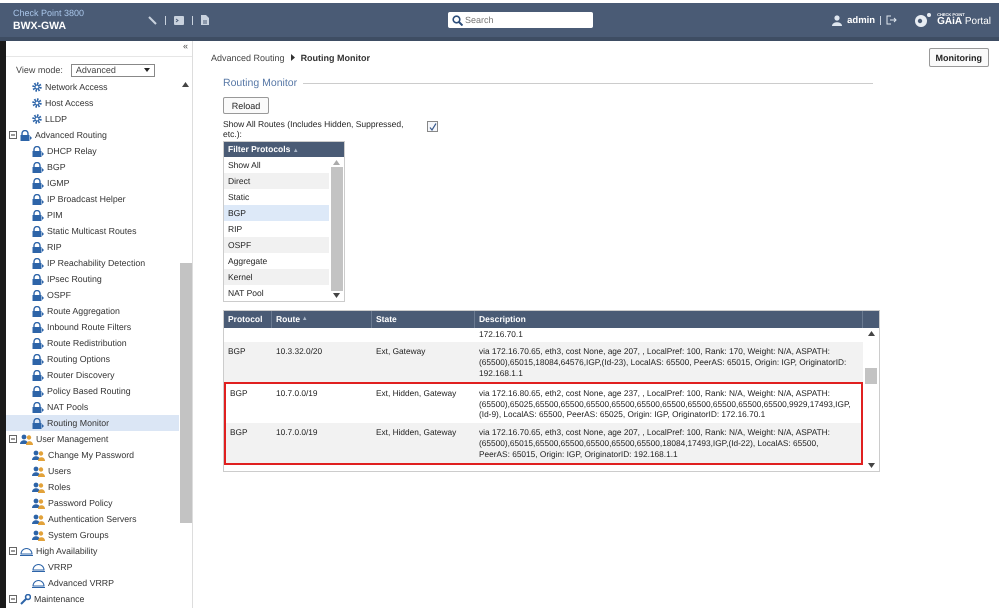  What do you see at coordinates (276, 276) in the screenshot?
I see `filter-option: Kernel` at bounding box center [276, 276].